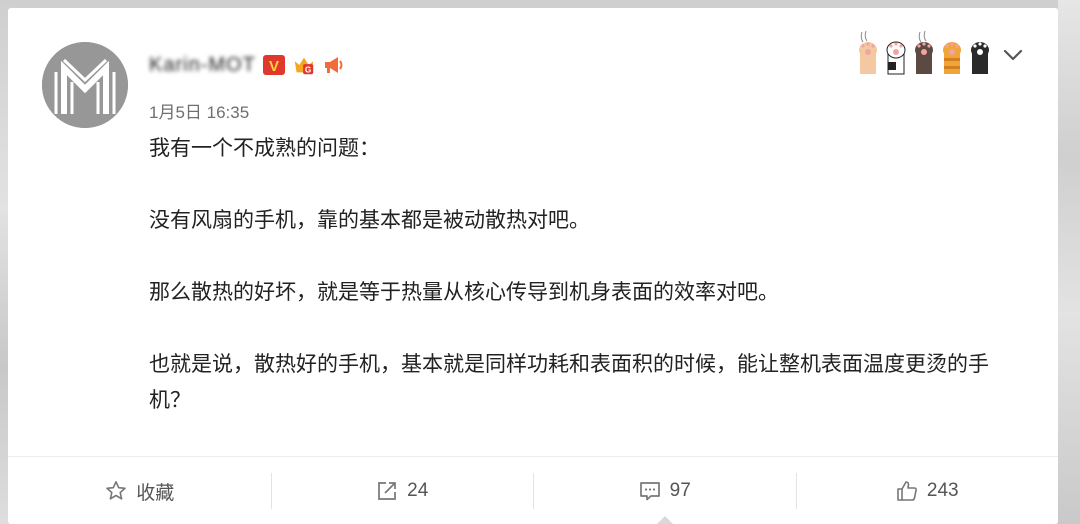 Image resolution: width=1080 pixels, height=524 pixels. What do you see at coordinates (649, 491) in the screenshot?
I see `comment-icon` at bounding box center [649, 491].